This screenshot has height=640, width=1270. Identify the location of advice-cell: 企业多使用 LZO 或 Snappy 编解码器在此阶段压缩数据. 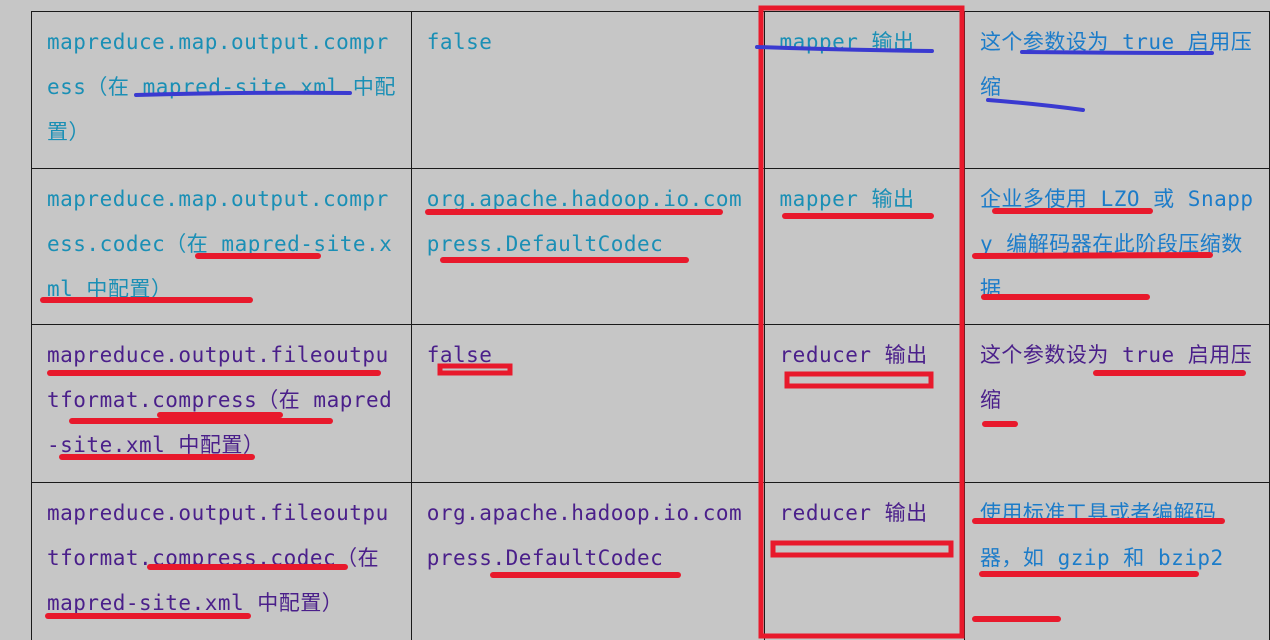
(1116, 246).